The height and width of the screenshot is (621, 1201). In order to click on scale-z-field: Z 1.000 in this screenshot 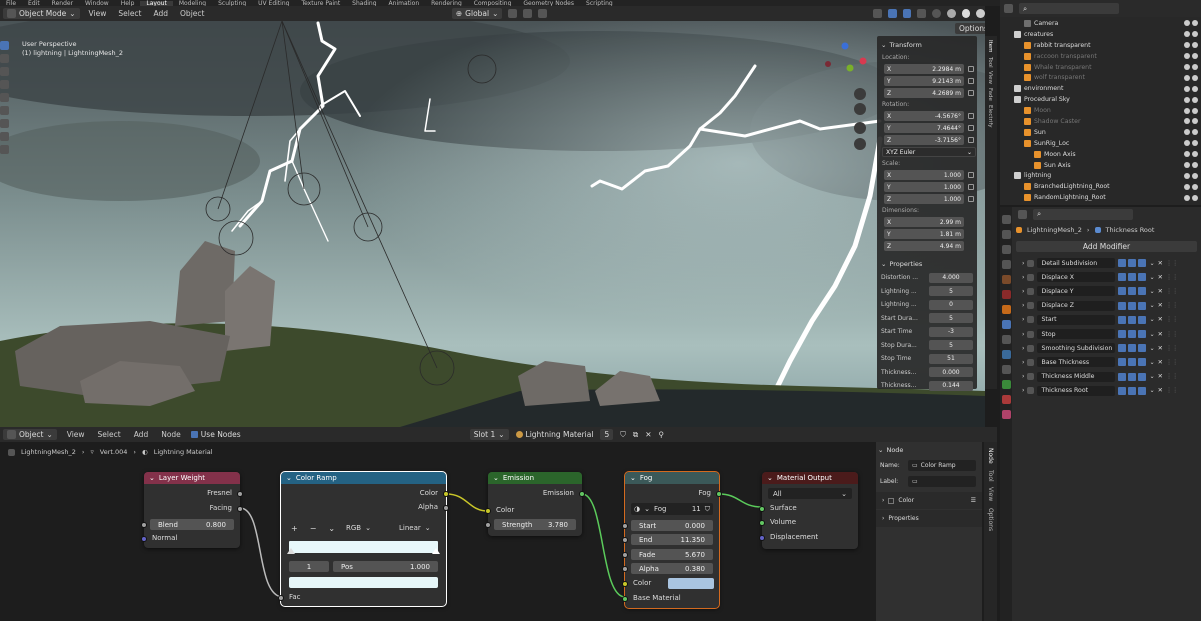, I will do `click(924, 199)`.